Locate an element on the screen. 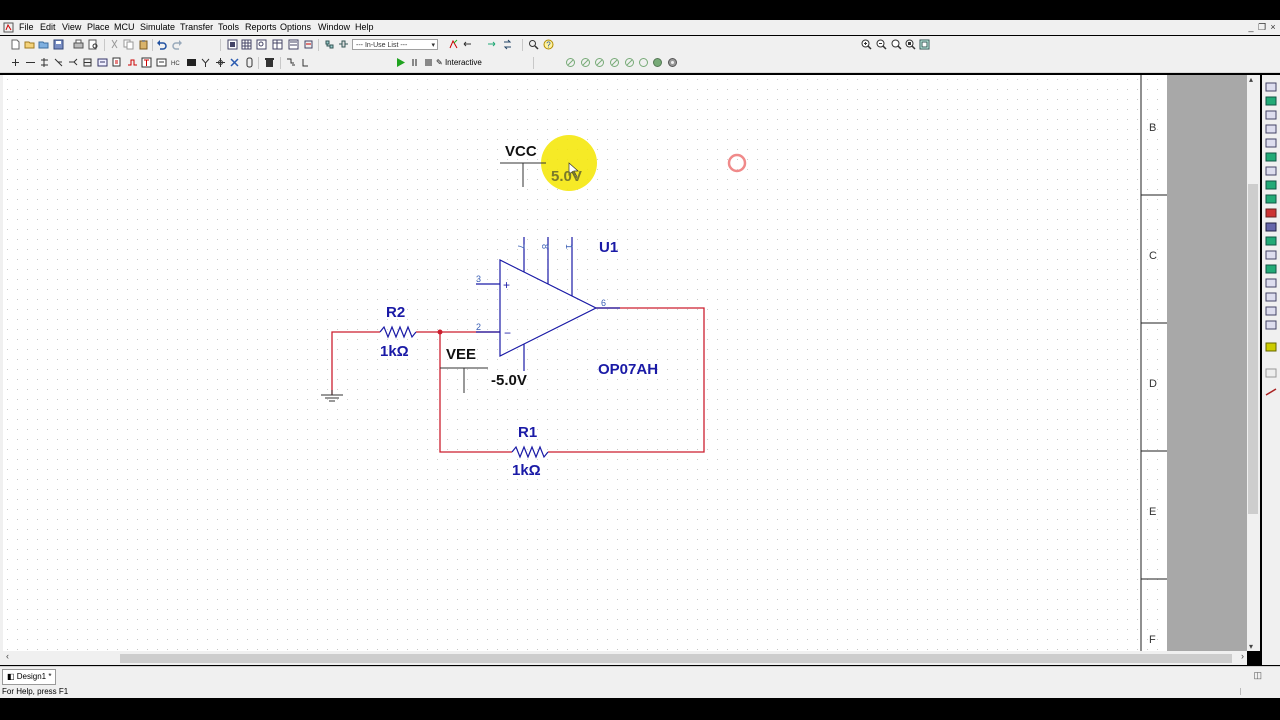 The width and height of the screenshot is (1280, 720). agilent-generator-icon is located at coordinates (1271, 283).